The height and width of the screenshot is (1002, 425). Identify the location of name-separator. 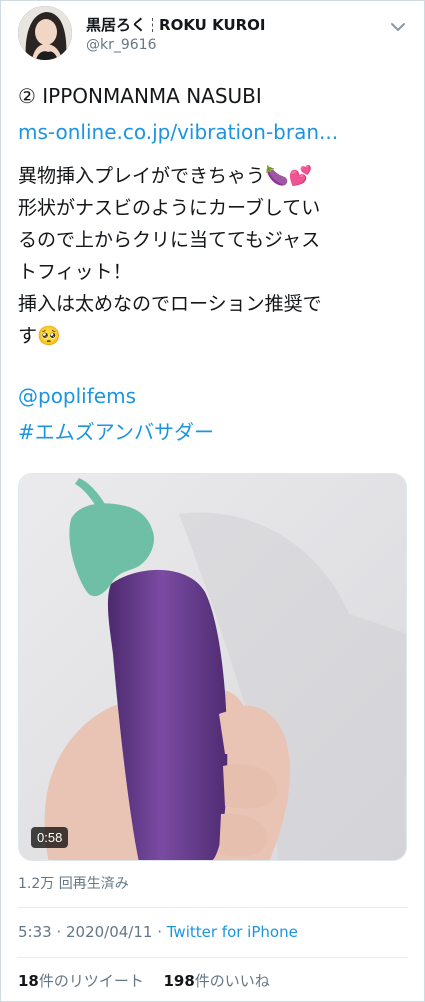
(153, 24).